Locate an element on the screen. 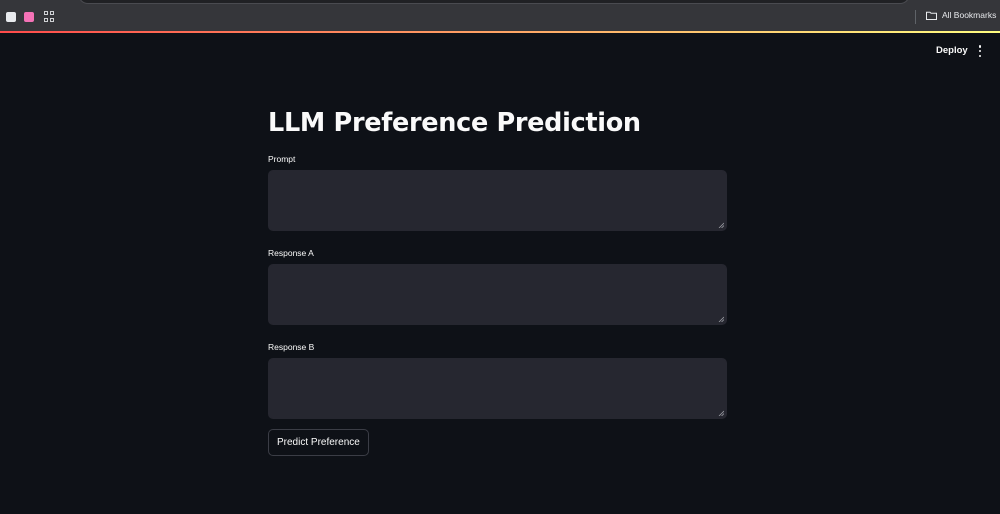  prompt-textarea is located at coordinates (497, 200).